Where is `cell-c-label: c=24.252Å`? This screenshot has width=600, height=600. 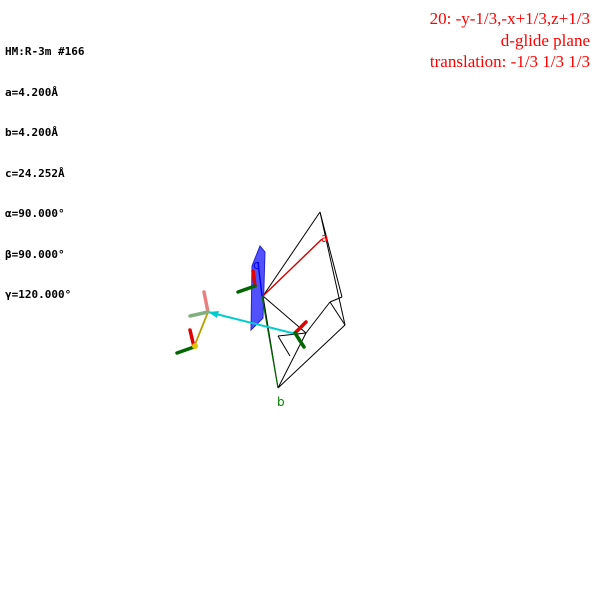 cell-c-label: c=24.252Å is located at coordinates (35, 173).